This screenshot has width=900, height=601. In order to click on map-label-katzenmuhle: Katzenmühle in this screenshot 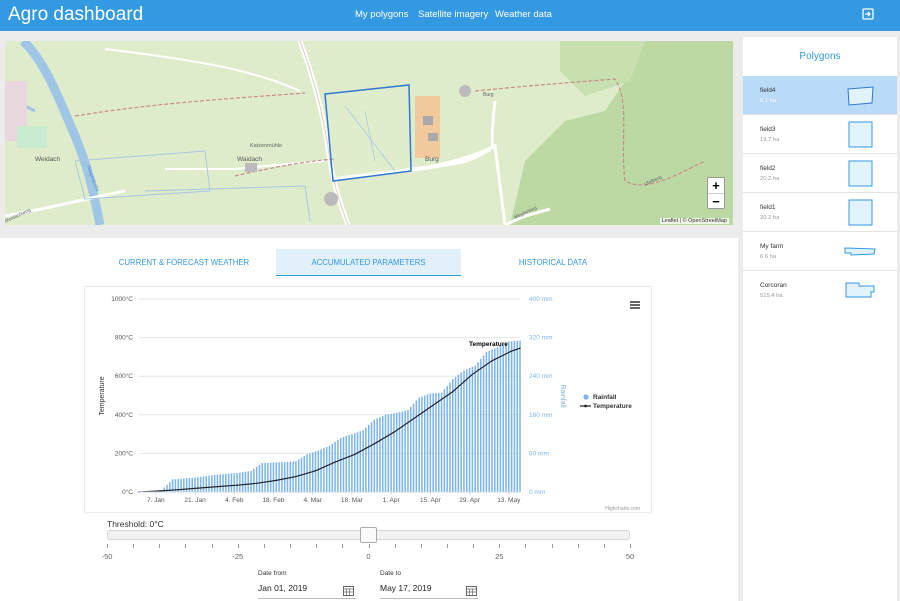, I will do `click(266, 146)`.